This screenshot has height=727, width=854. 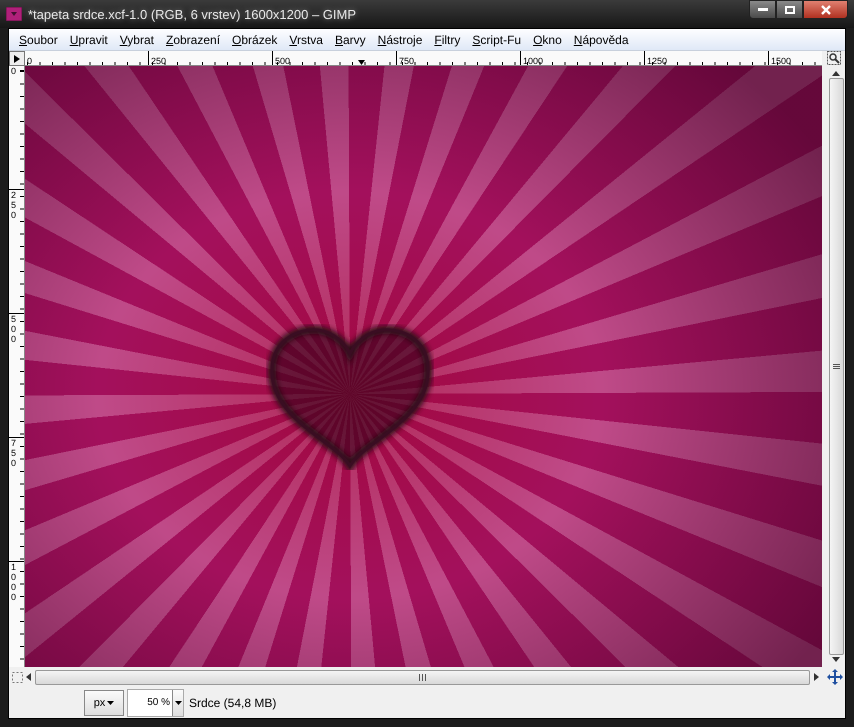 What do you see at coordinates (361, 62) in the screenshot?
I see `pointer-marker-icon` at bounding box center [361, 62].